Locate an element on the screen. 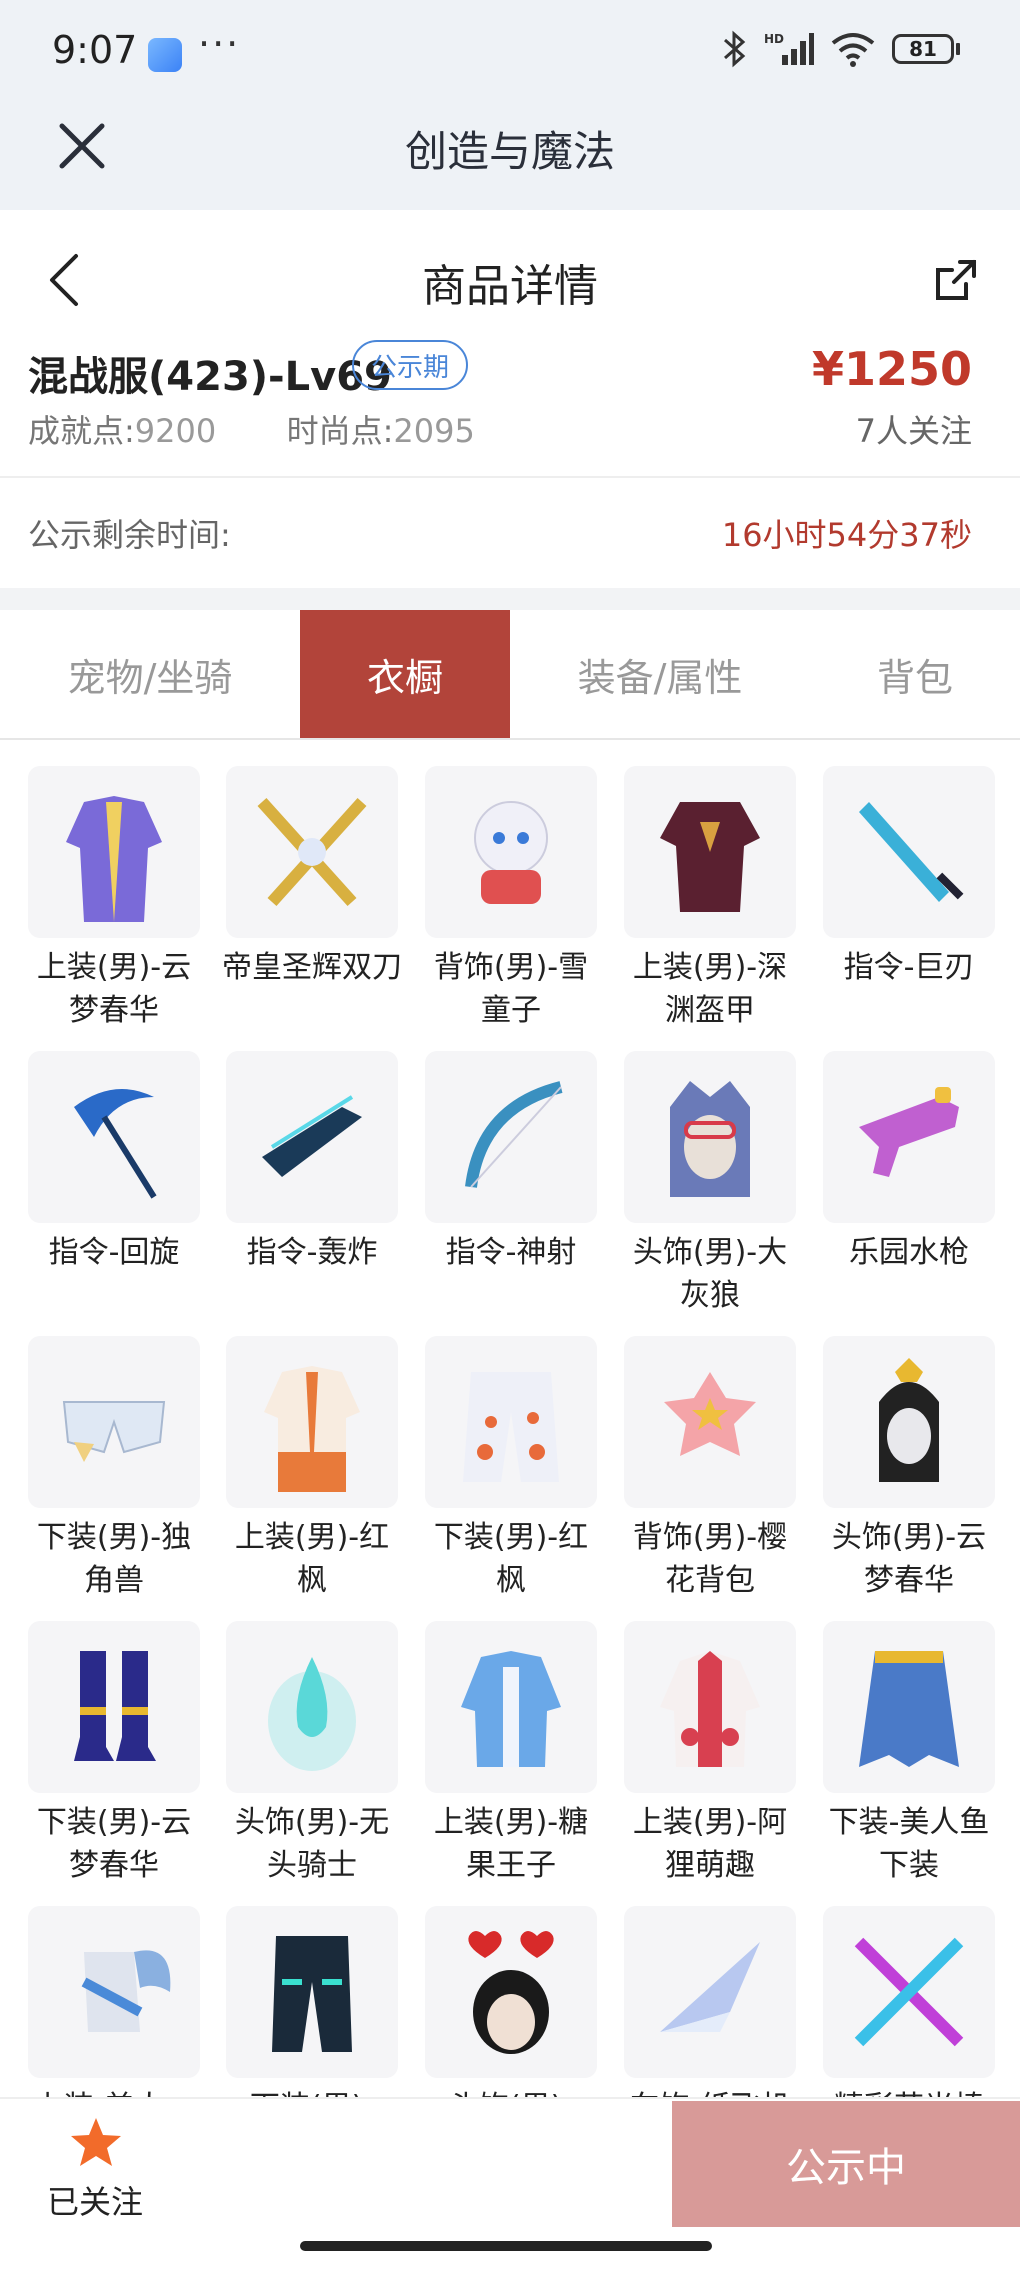 The height and width of the screenshot is (2269, 1020). countdown-row: 公示剩余时间: 16小时54分37秒 is located at coordinates (510, 533).